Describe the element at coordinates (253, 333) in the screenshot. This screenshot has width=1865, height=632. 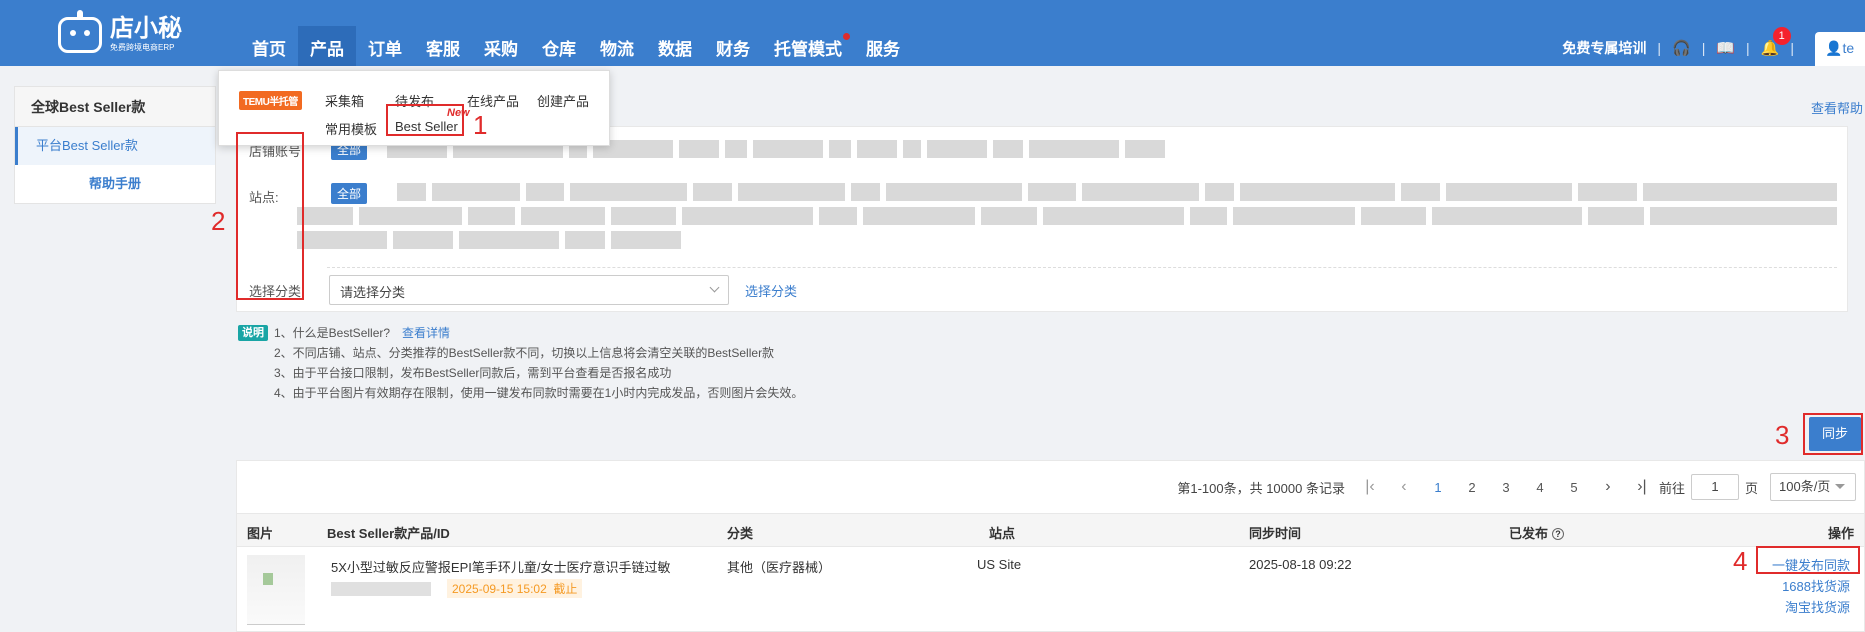
I see `notes-badge: 说明` at that location.